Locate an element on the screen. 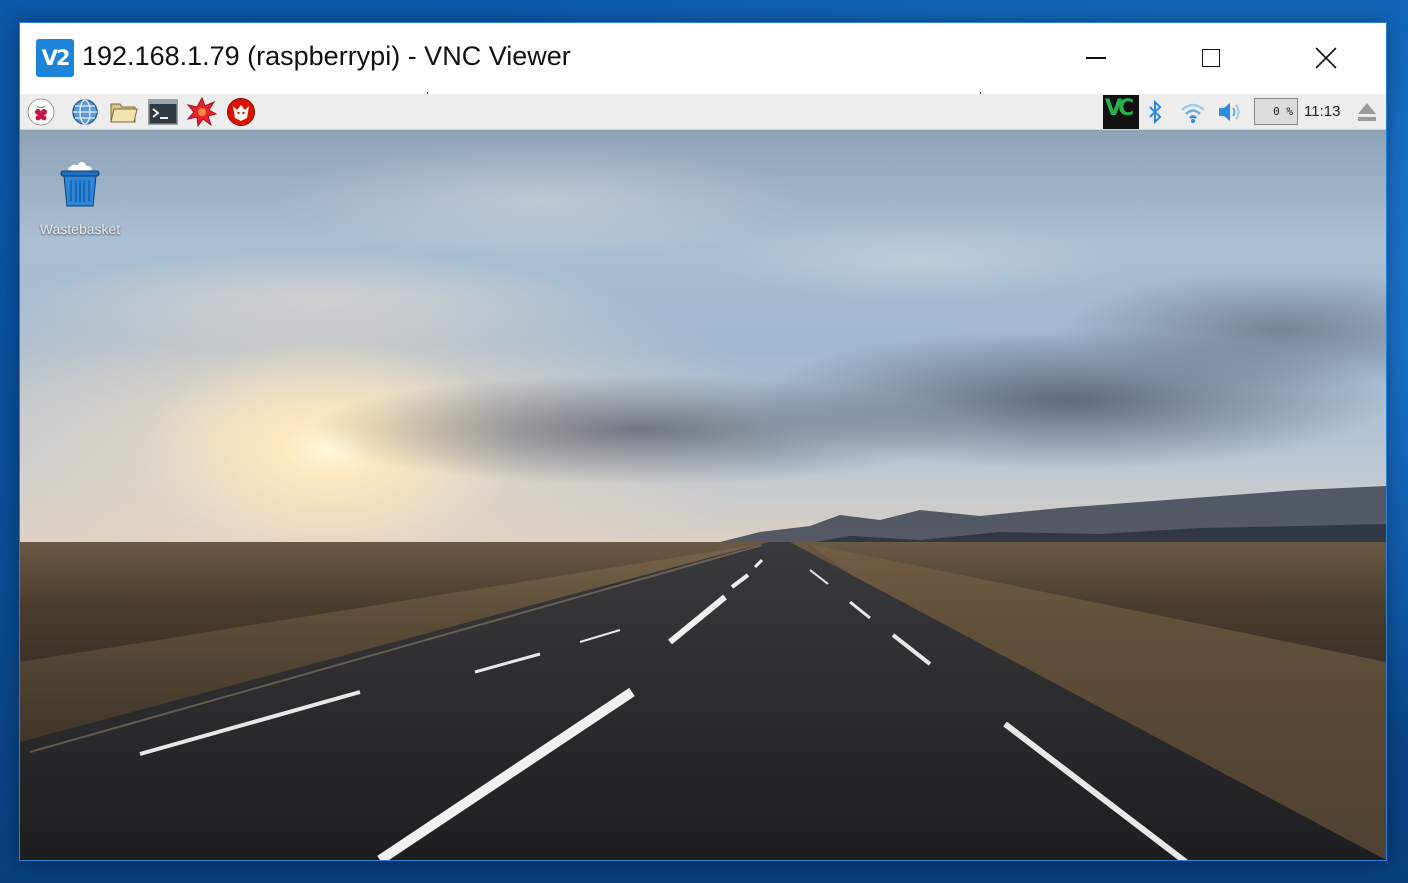 Image resolution: width=1408 pixels, height=883 pixels. wifi-icon is located at coordinates (1193, 113).